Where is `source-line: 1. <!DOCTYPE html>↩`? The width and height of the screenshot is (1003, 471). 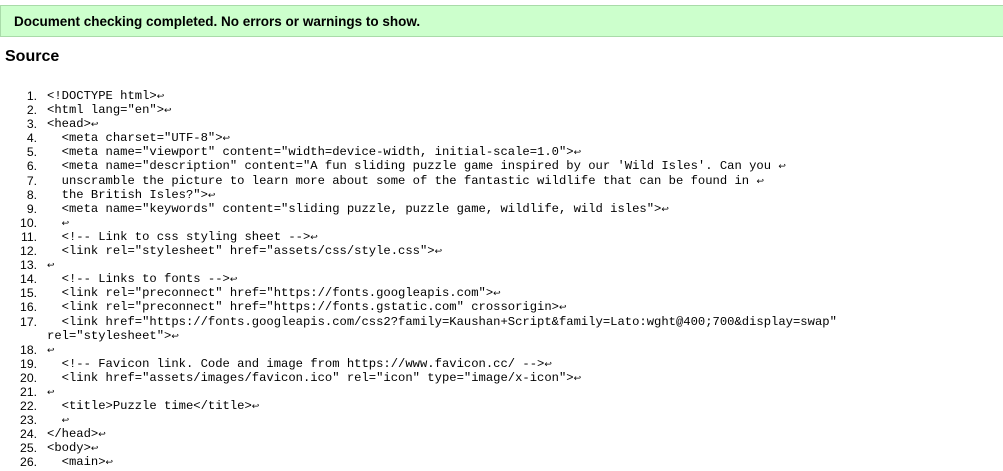
source-line: 1. <!DOCTYPE html>↩ is located at coordinates (501, 96).